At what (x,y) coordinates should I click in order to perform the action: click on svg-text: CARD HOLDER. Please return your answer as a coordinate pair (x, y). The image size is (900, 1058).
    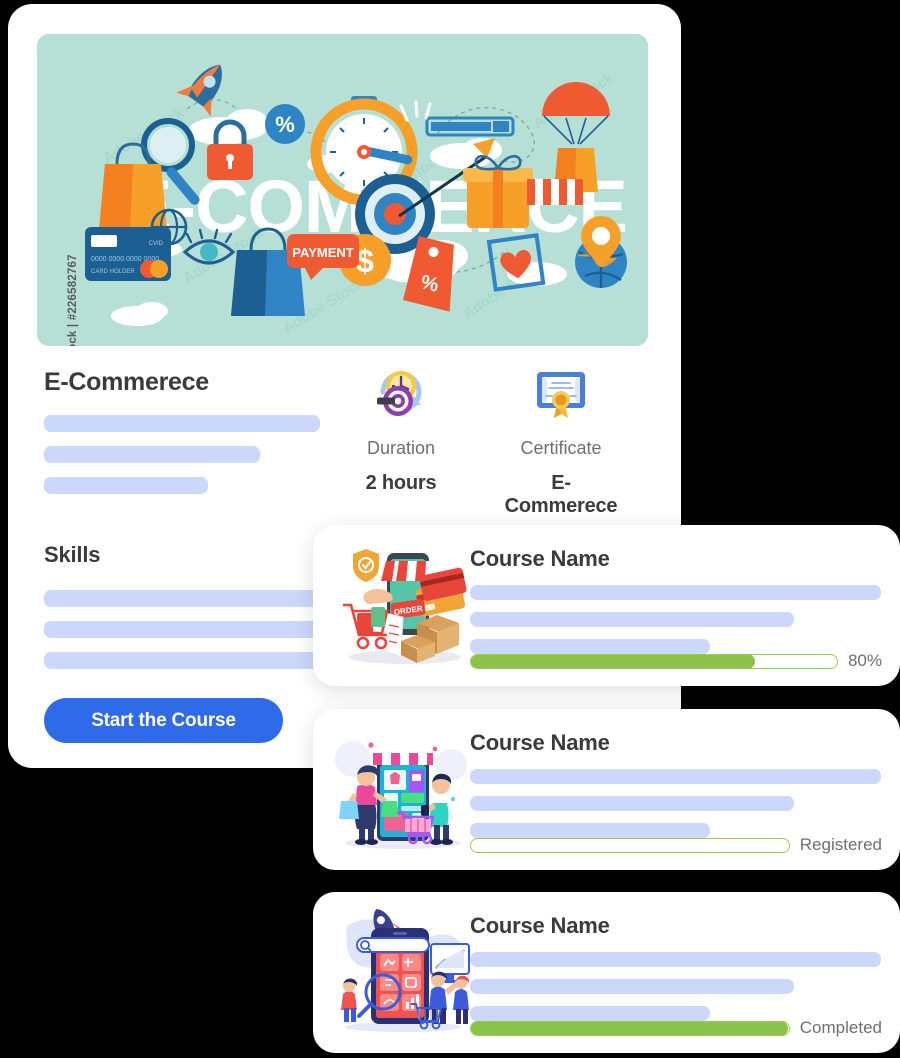
    Looking at the image, I should click on (113, 272).